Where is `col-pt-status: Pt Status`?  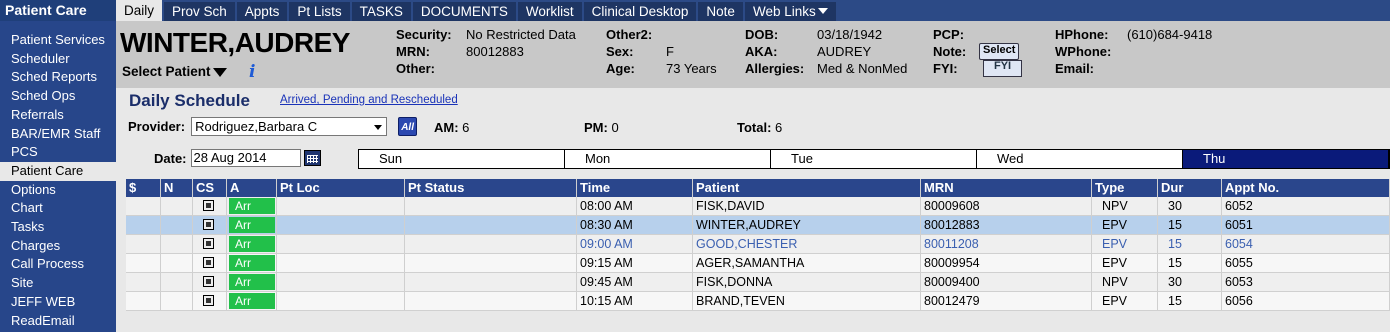 col-pt-status: Pt Status is located at coordinates (491, 188).